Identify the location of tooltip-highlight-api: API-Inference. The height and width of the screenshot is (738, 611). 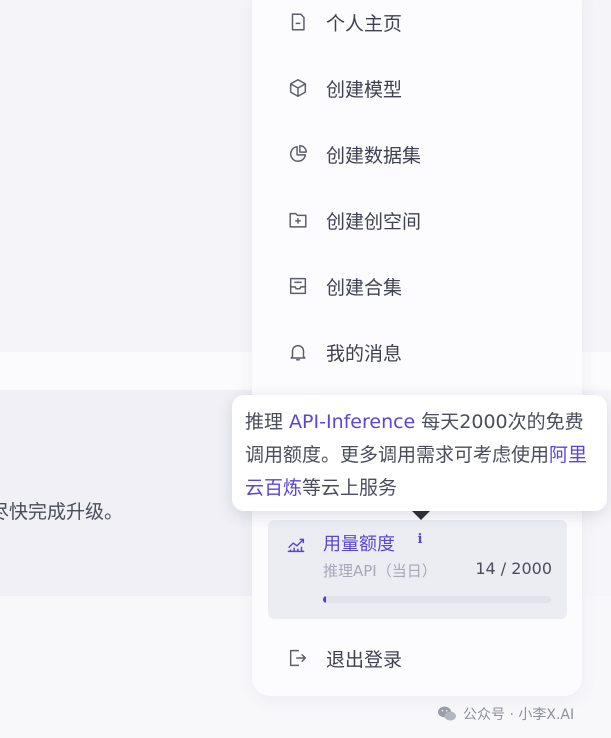
(352, 422).